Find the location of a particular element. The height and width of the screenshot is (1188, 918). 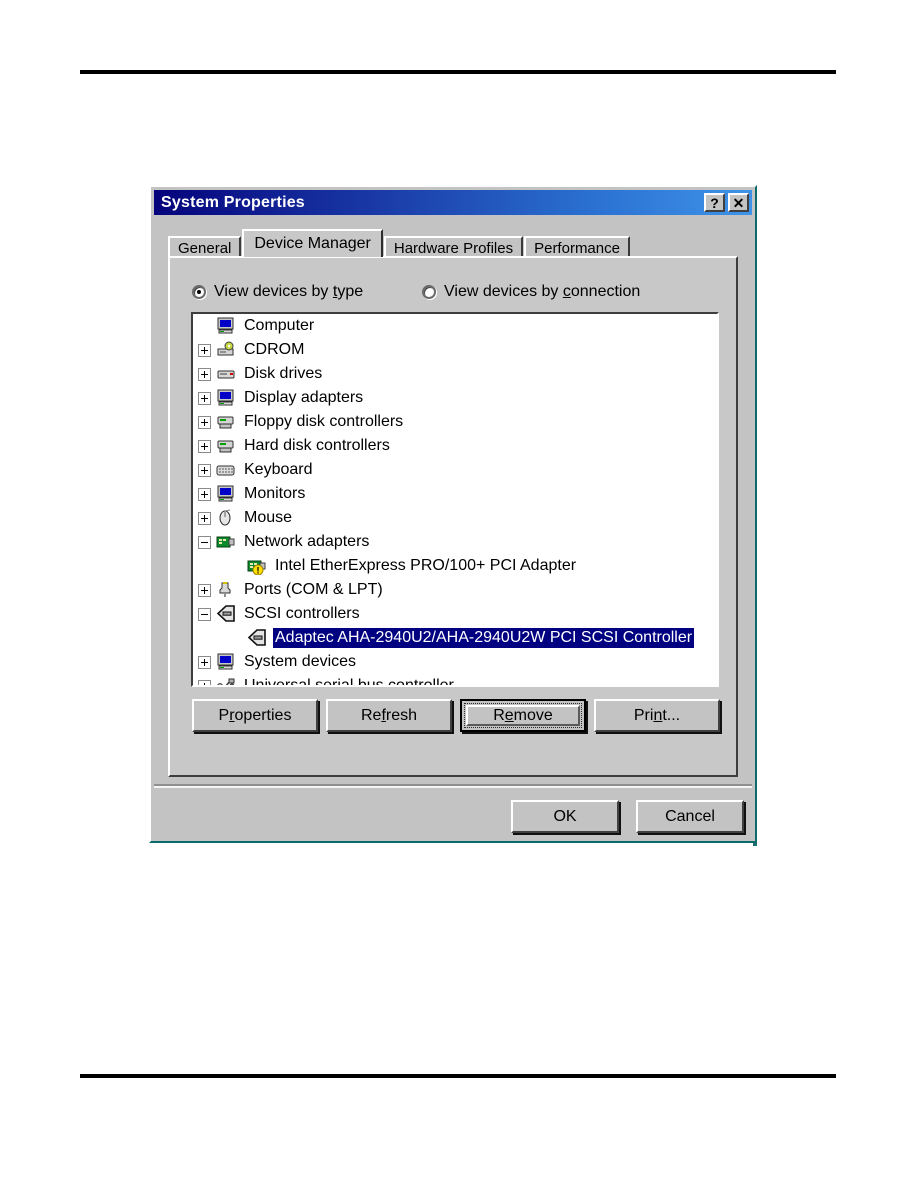

tree-item: Mouse is located at coordinates (455, 518).